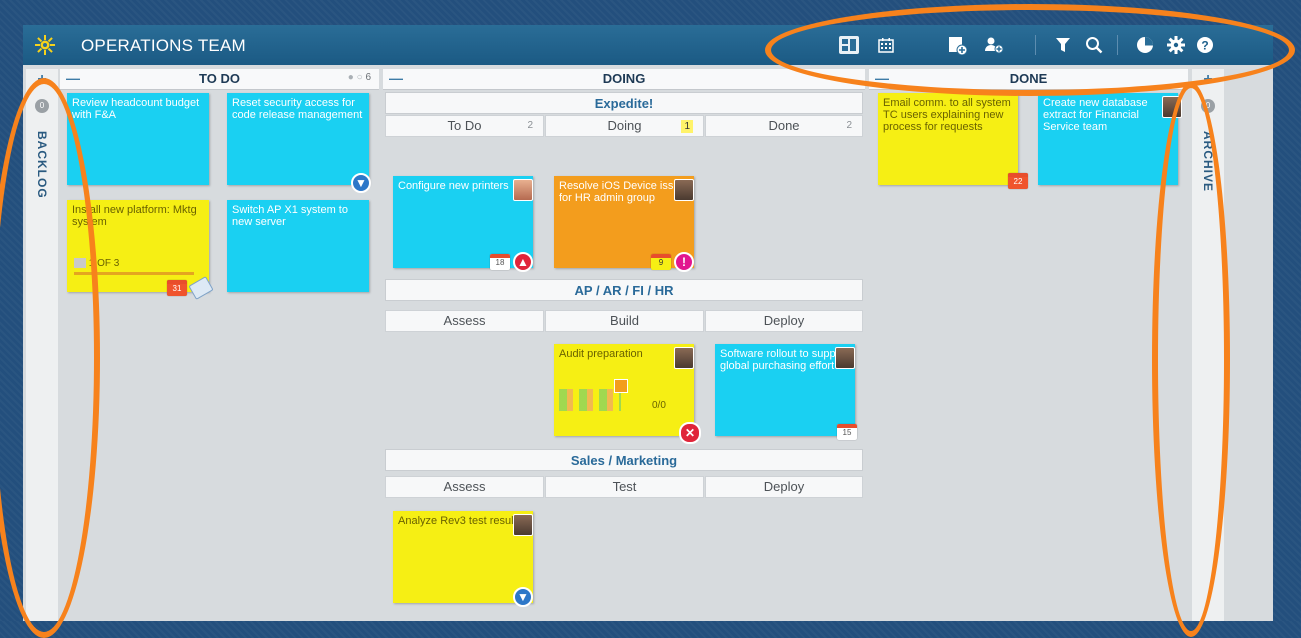 The width and height of the screenshot is (1301, 638). What do you see at coordinates (136, 109) in the screenshot?
I see `card-text: Review headcount budget with F&A` at bounding box center [136, 109].